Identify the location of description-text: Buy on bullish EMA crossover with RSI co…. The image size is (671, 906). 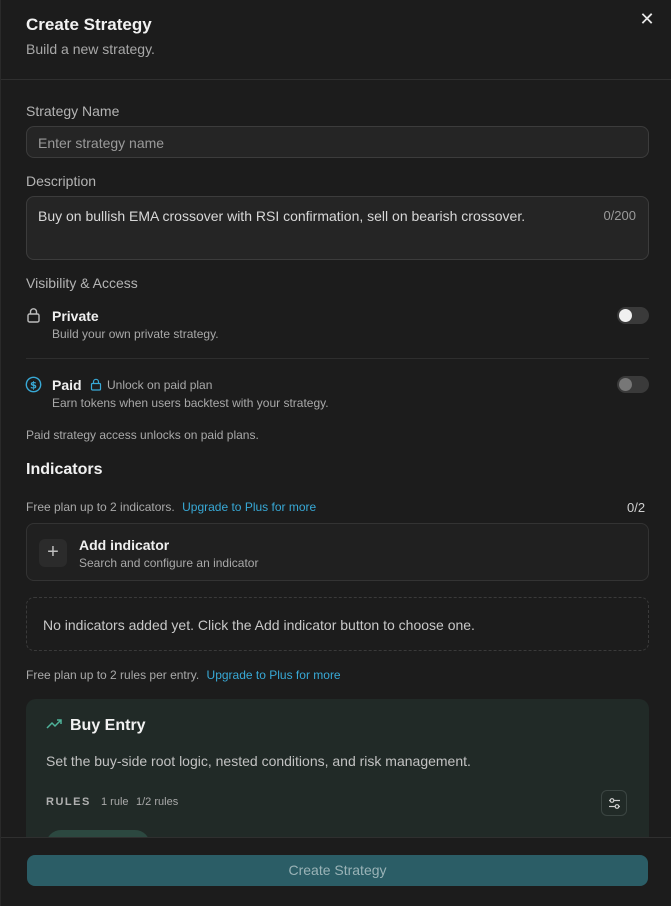
(282, 216).